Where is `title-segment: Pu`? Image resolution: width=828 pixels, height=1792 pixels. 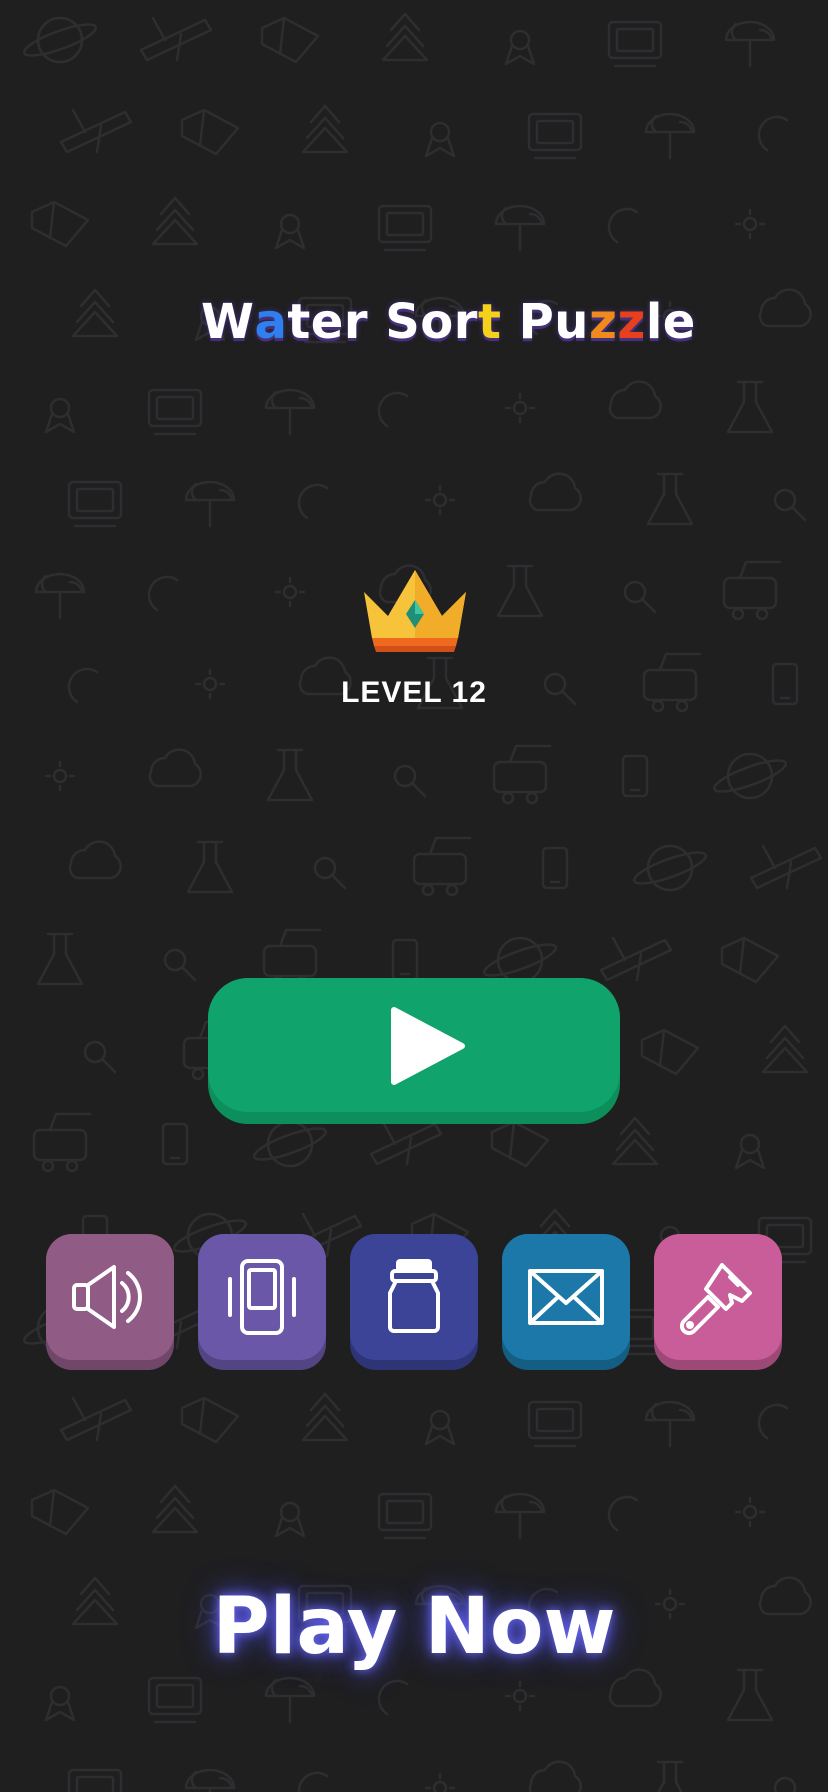 title-segment: Pu is located at coordinates (545, 322).